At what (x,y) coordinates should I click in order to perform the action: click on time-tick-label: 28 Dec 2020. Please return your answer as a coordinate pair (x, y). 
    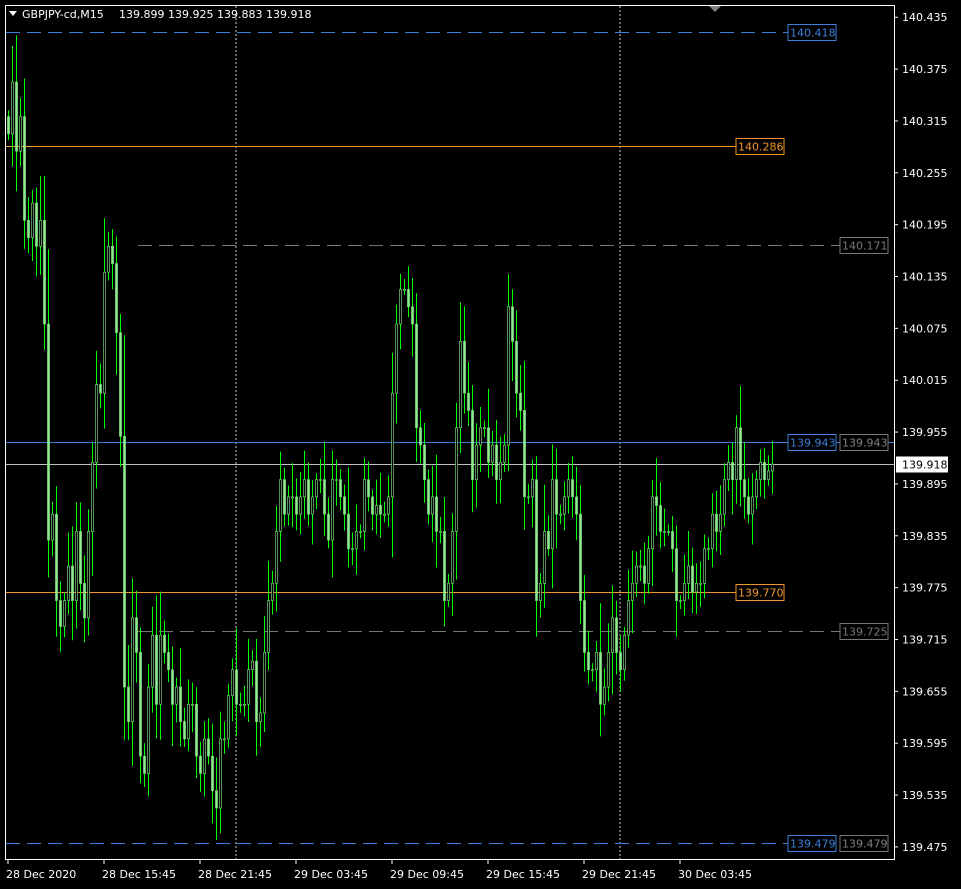
    Looking at the image, I should click on (41, 874).